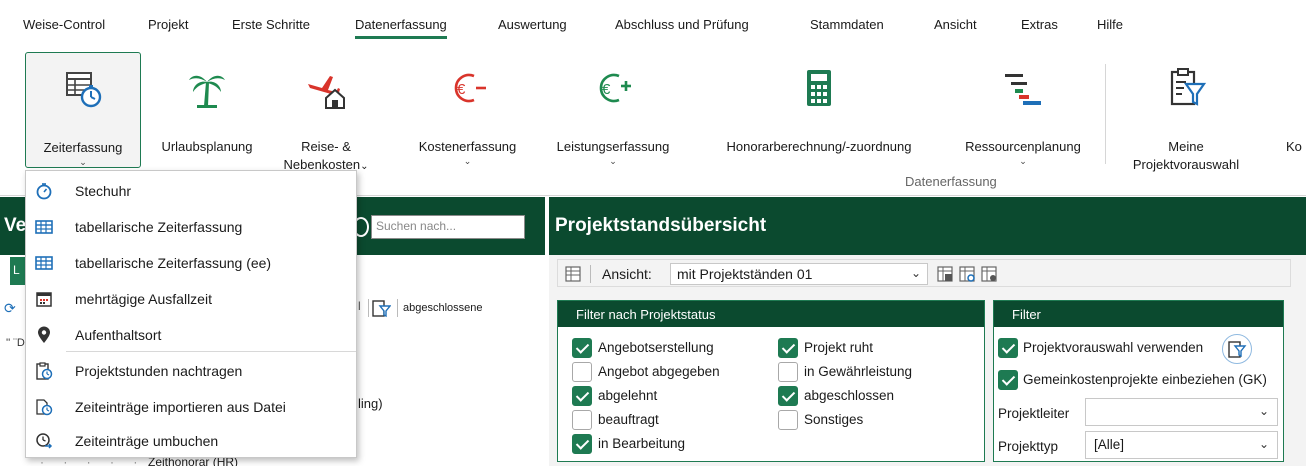  I want to click on menu-projekt: Projekt, so click(168, 24).